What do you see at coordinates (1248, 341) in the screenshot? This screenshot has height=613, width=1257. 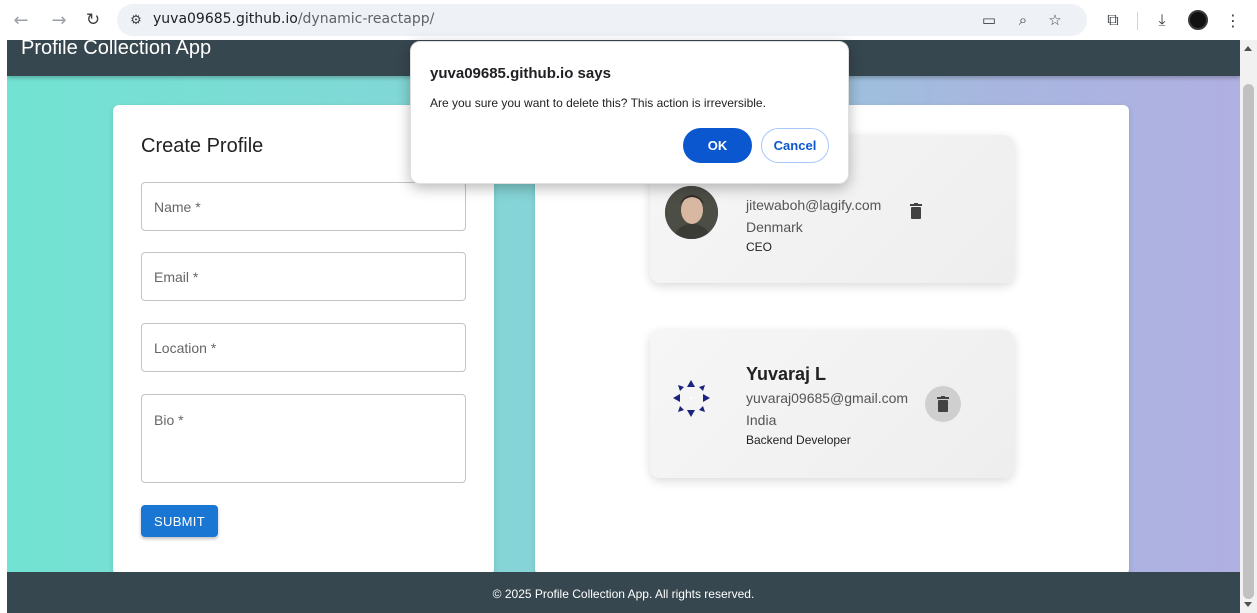 I see `scrollbar-thumb` at bounding box center [1248, 341].